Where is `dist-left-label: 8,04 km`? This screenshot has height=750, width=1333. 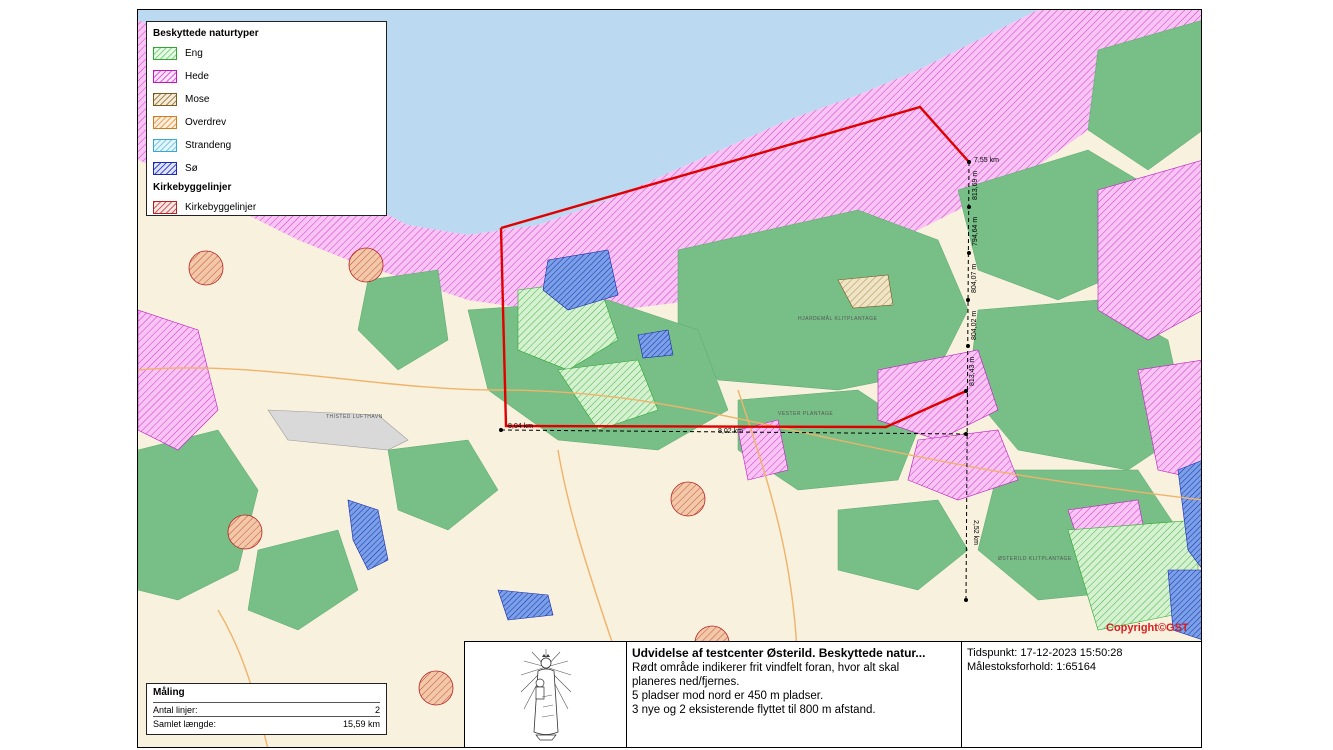 dist-left-label: 8,04 km is located at coordinates (520, 426).